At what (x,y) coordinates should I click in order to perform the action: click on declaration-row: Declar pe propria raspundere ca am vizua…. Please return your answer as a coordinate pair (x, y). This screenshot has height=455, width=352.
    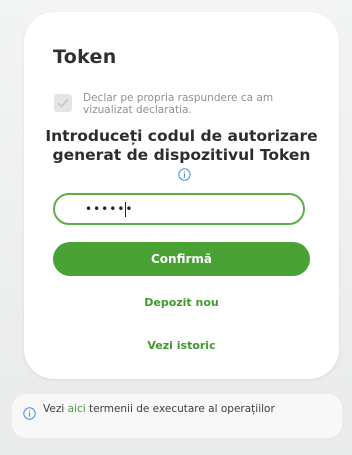
    Looking at the image, I should click on (185, 107).